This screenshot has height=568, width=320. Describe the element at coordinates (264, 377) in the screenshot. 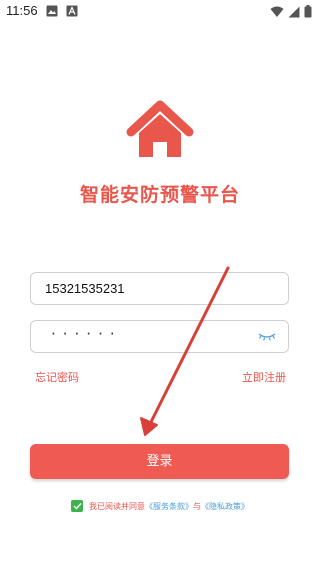

I see `register-link: 立即注册` at that location.